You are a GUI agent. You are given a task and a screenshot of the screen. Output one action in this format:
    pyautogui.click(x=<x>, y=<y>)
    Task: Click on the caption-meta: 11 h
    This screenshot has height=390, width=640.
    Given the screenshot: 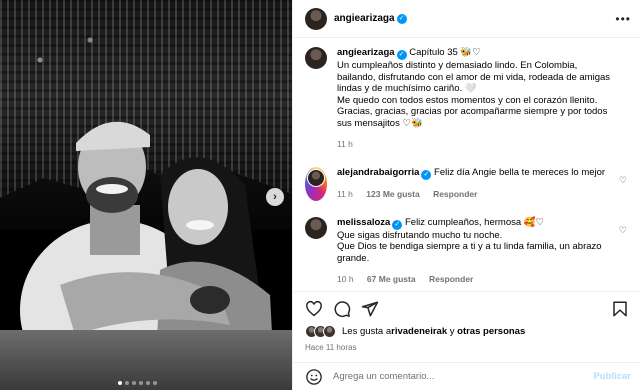 What is the action you would take?
    pyautogui.click(x=483, y=145)
    